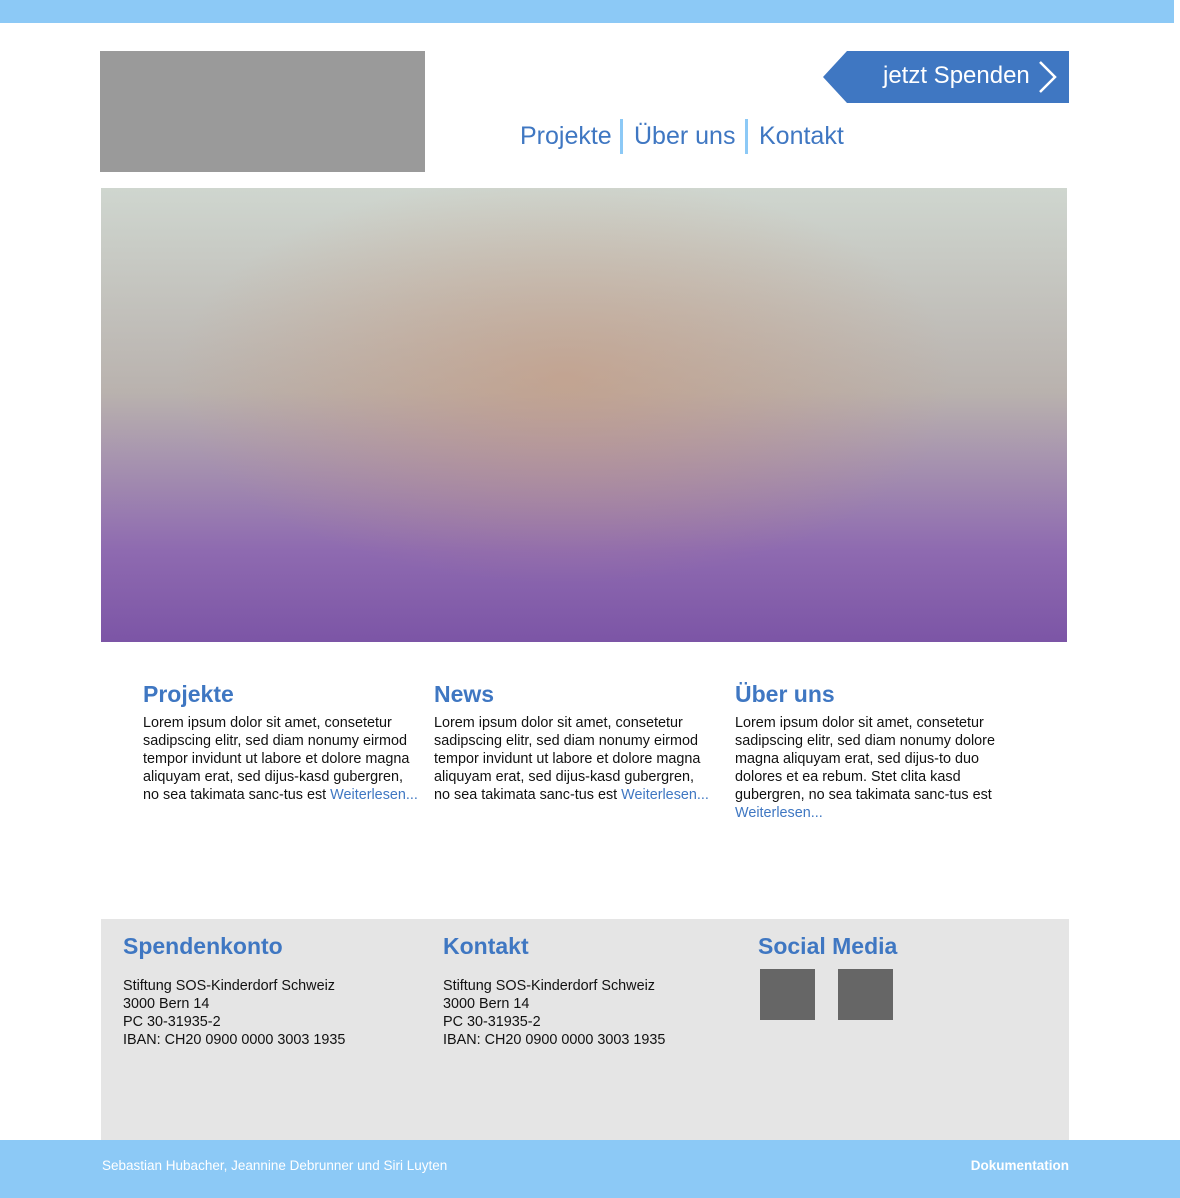 This screenshot has width=1180, height=1198. I want to click on footer-title: Social Media, so click(828, 946).